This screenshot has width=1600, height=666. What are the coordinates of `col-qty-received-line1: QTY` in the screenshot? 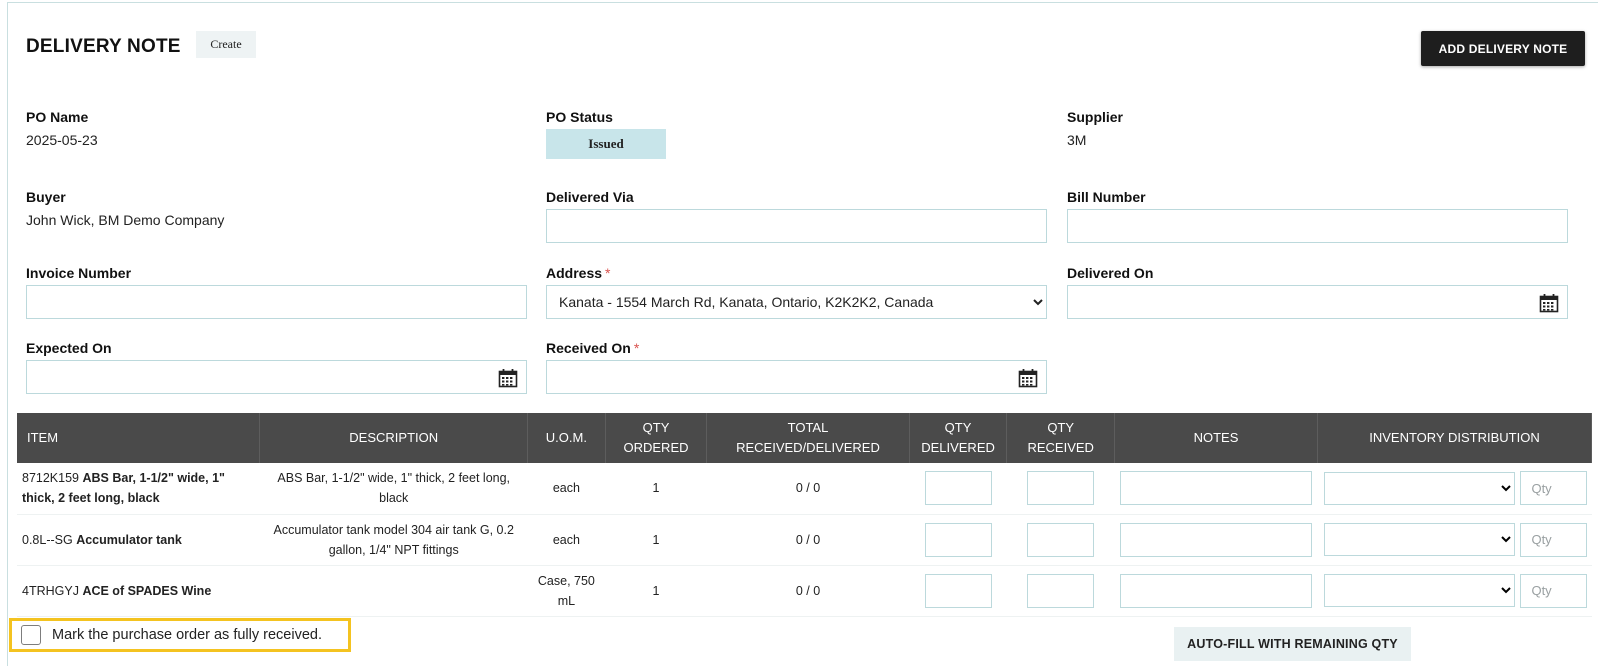 It's located at (1061, 427).